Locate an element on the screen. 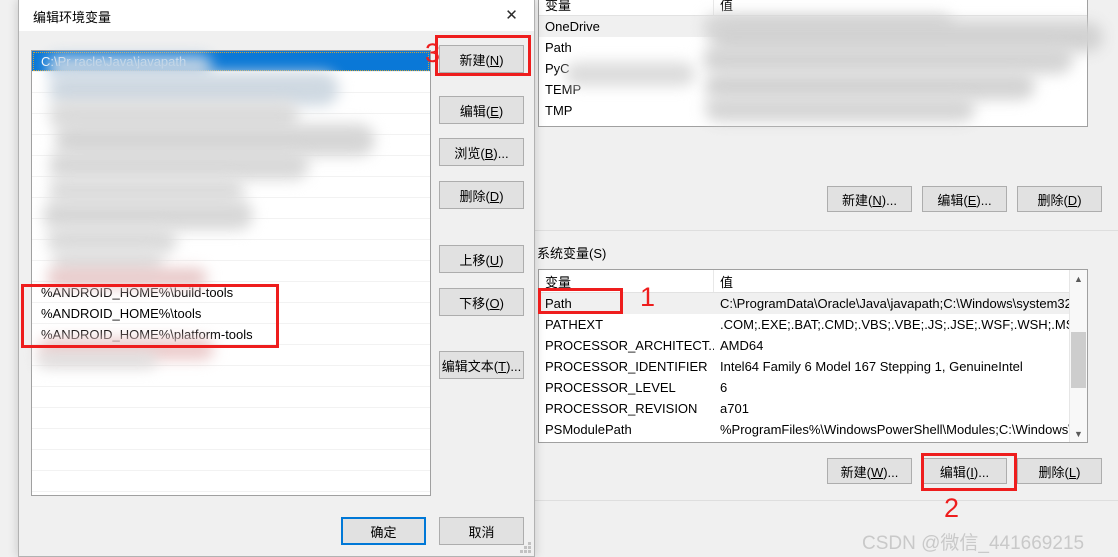 The image size is (1118, 557). user-vars-row-name: TEMP is located at coordinates (563, 89).